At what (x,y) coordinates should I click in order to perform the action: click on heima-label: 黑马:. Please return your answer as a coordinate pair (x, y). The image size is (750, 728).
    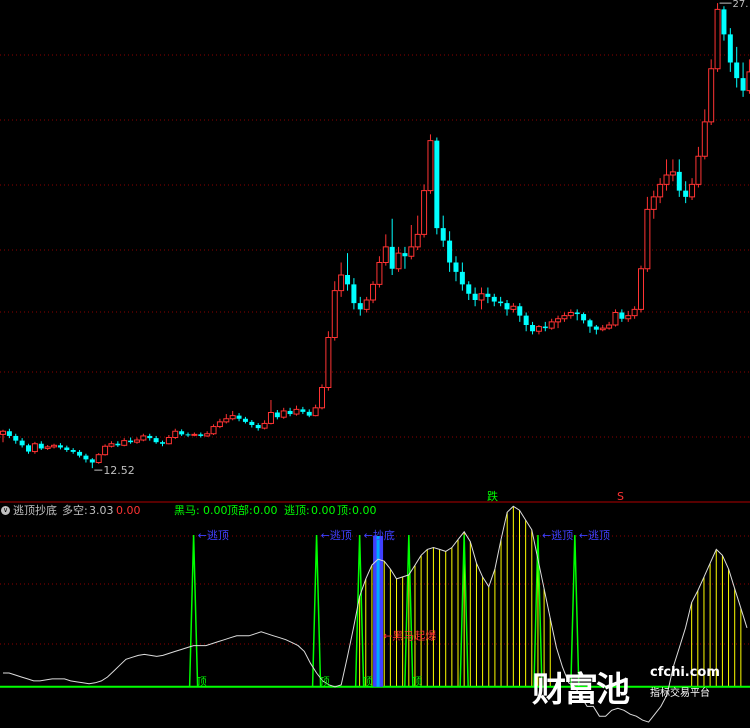
    Looking at the image, I should click on (187, 510).